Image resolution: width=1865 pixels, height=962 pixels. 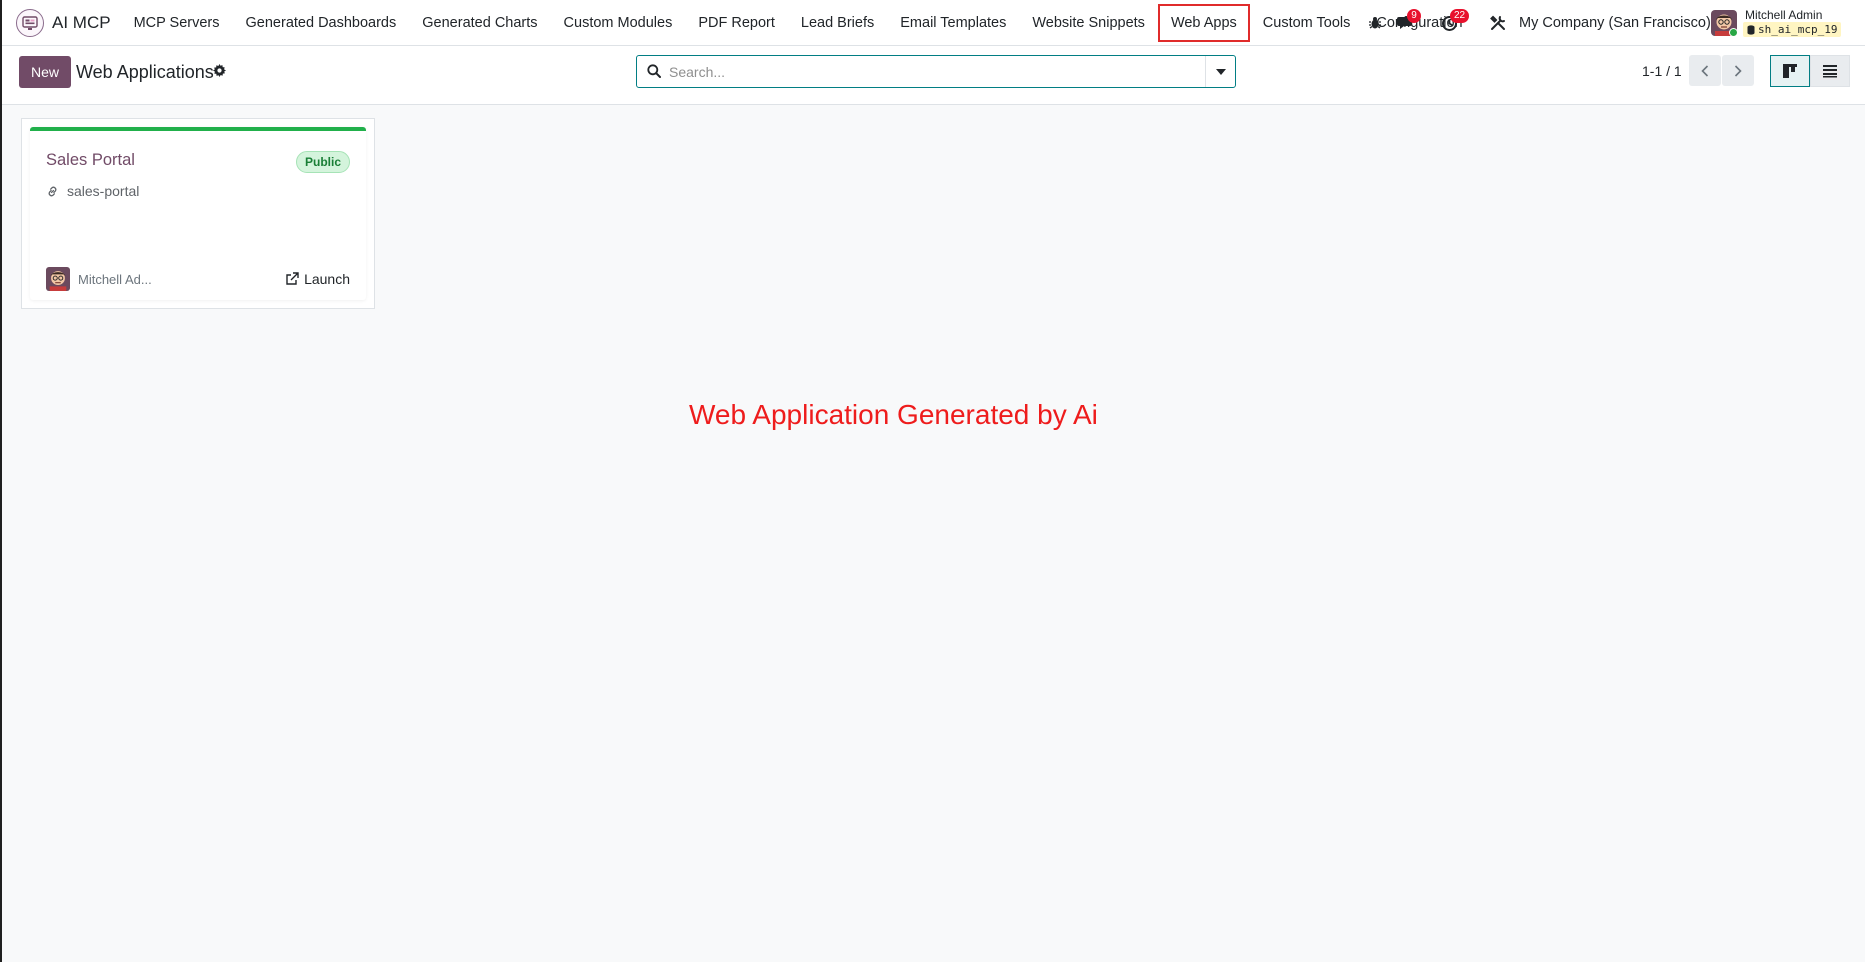 I want to click on owner-avatar, so click(x=58, y=279).